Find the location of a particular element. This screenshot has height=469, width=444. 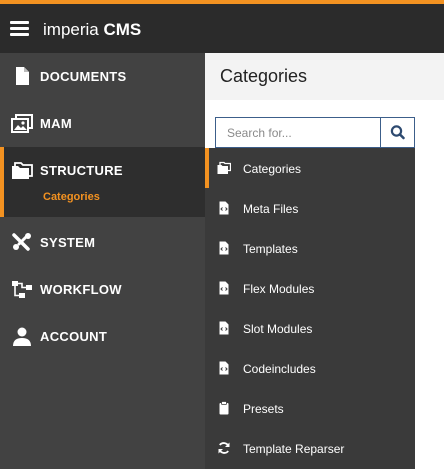

sidebar-item-mam: MAM is located at coordinates (102, 123).